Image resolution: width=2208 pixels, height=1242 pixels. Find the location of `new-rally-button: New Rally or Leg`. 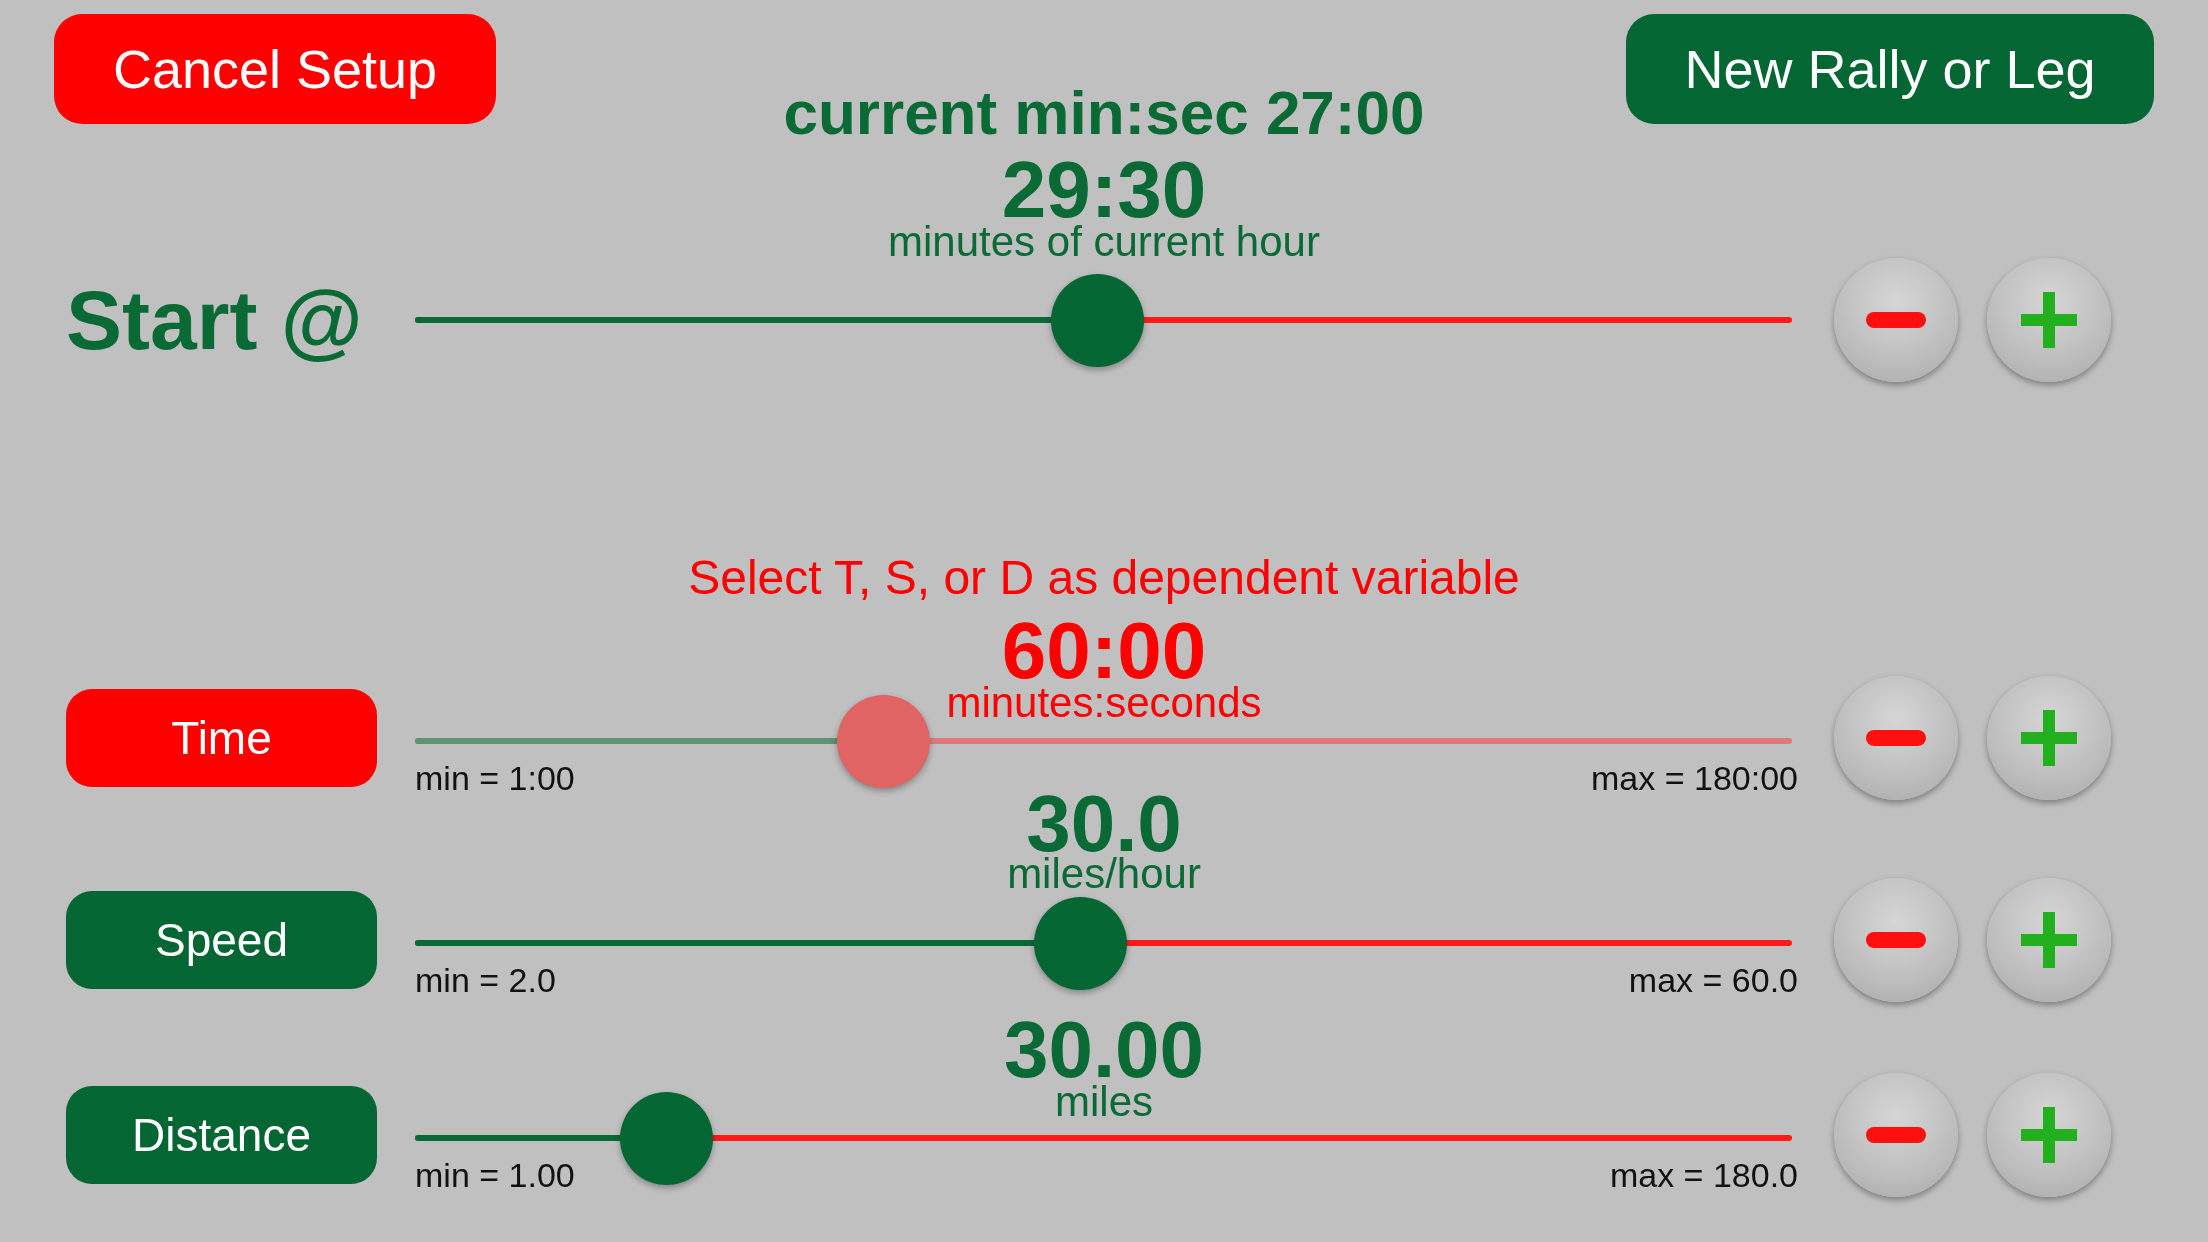

new-rally-button: New Rally or Leg is located at coordinates (1890, 69).